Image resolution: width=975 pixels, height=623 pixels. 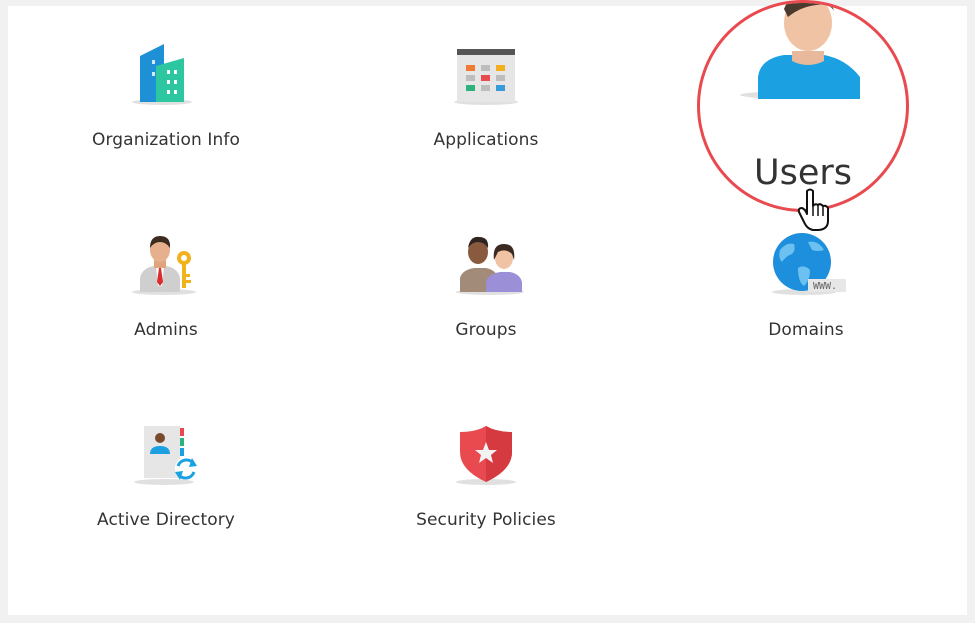 What do you see at coordinates (166, 495) in the screenshot?
I see `tile-active-directory: Active Directory` at bounding box center [166, 495].